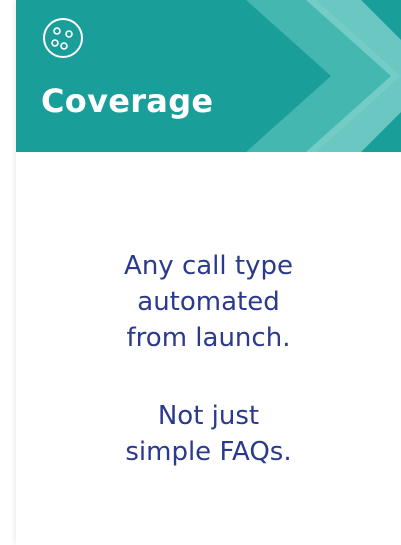 This screenshot has height=545, width=401. What do you see at coordinates (208, 338) in the screenshot?
I see `statement-line: from launch.` at bounding box center [208, 338].